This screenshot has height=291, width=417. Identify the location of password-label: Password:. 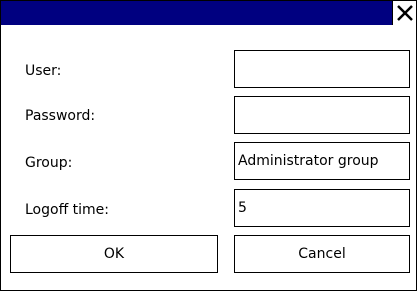
(60, 116).